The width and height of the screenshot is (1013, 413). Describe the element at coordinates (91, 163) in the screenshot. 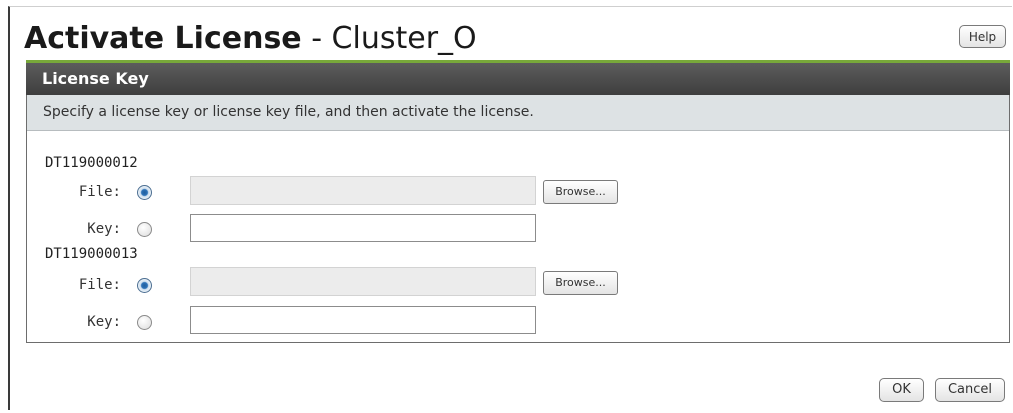

I see `device-label: DT119000012` at that location.